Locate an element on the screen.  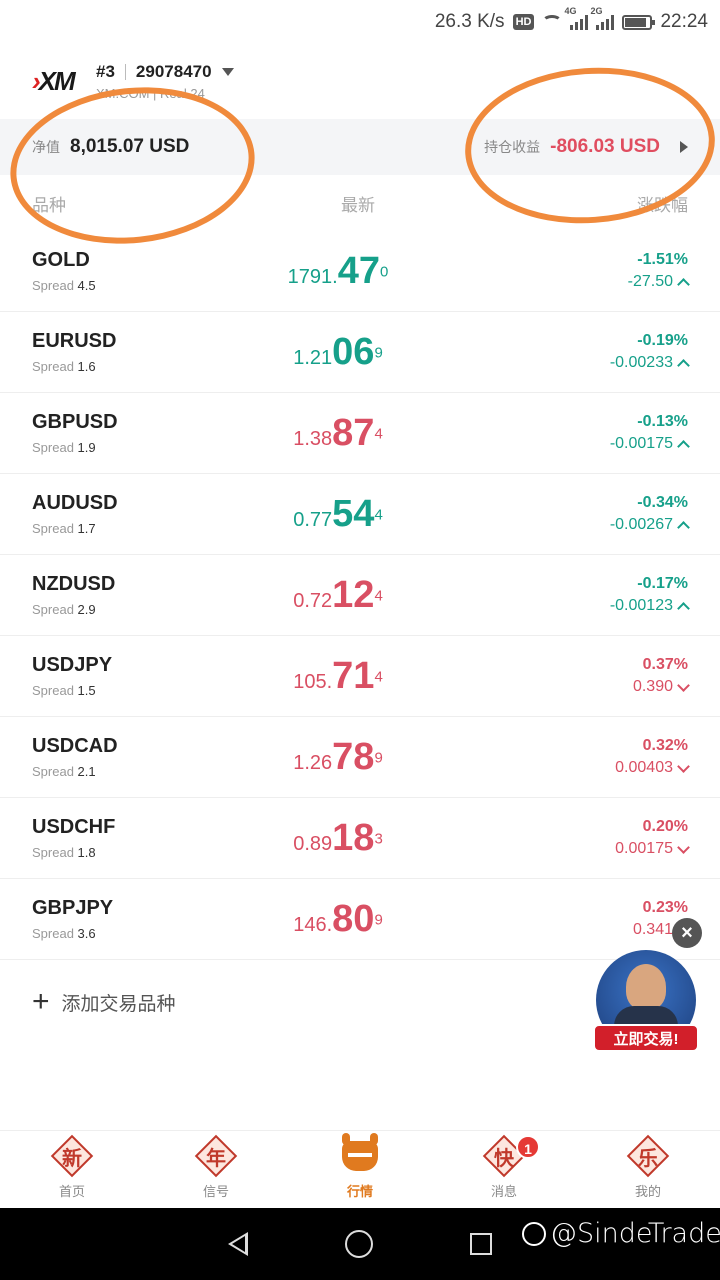
spread: Spread 1.6 is located at coordinates (125, 366).